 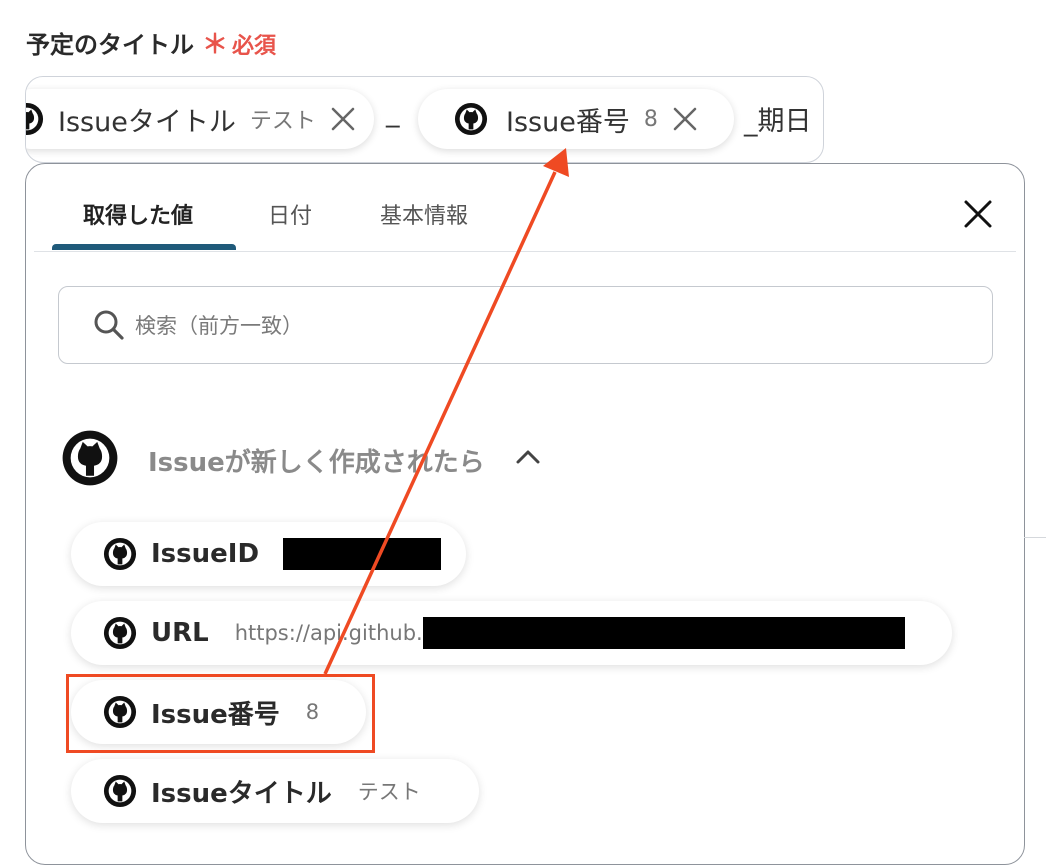 I want to click on item-label: IssueID, so click(x=205, y=554).